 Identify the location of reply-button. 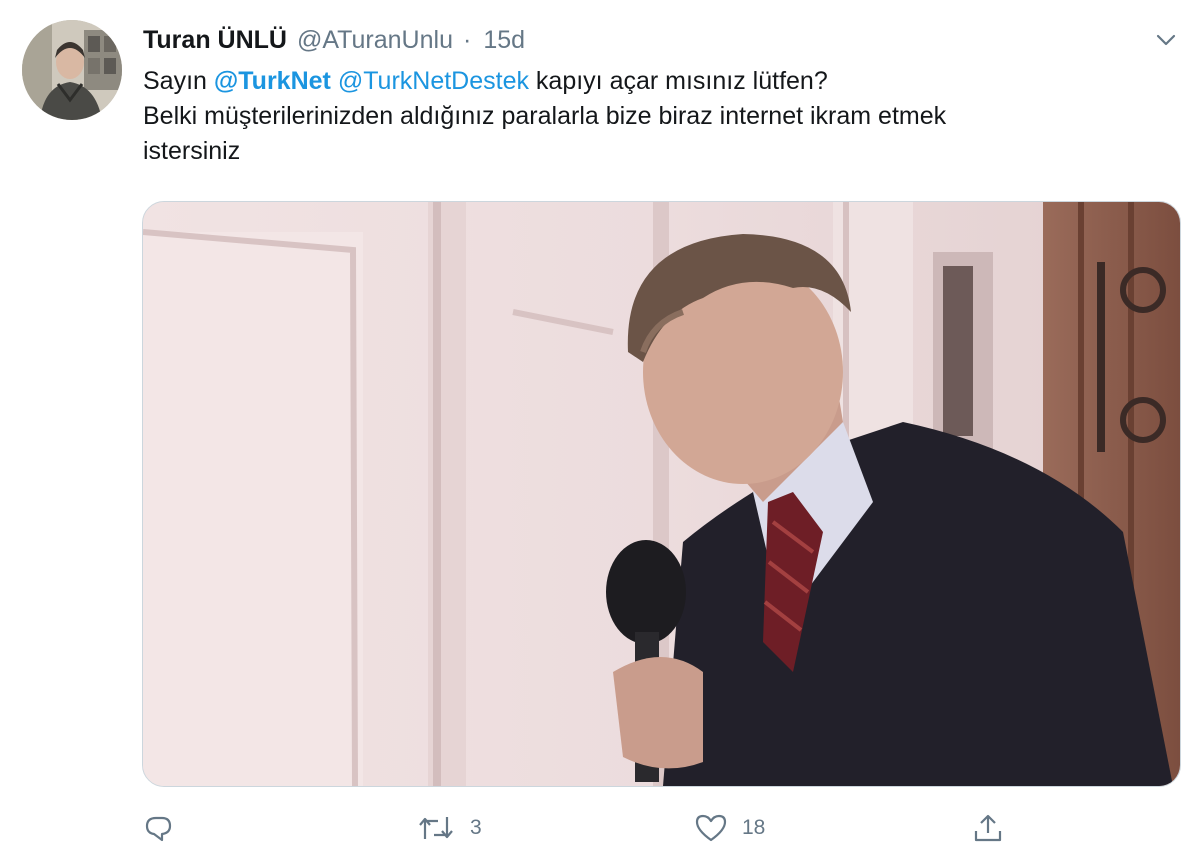
(166, 828).